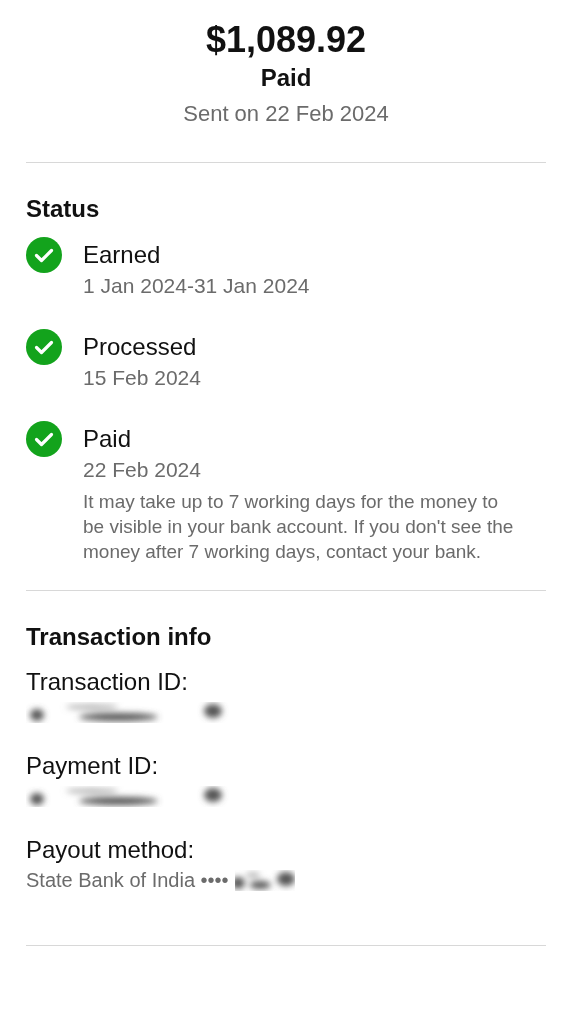  What do you see at coordinates (140, 347) in the screenshot?
I see `step-label: Processed` at bounding box center [140, 347].